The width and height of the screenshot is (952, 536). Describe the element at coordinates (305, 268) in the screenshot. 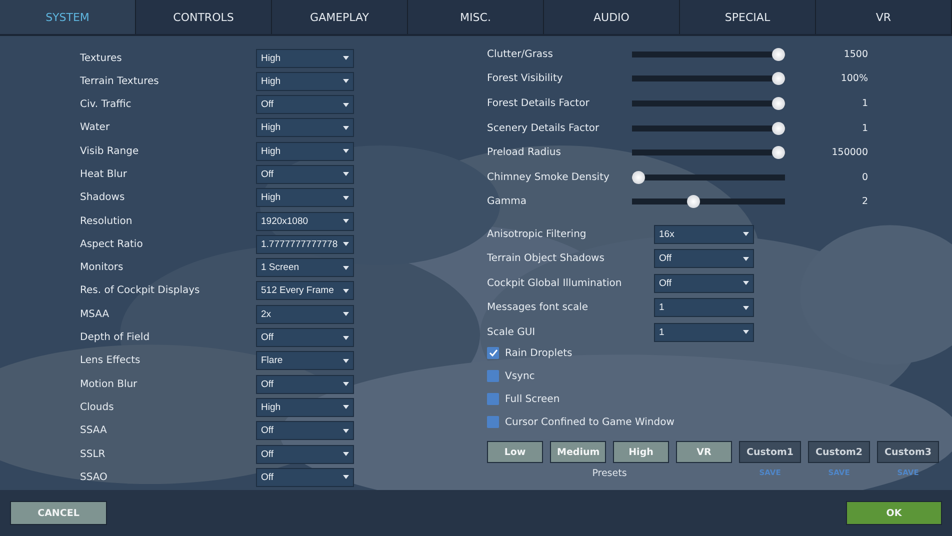

I see `dropdown: 1 Screen` at that location.